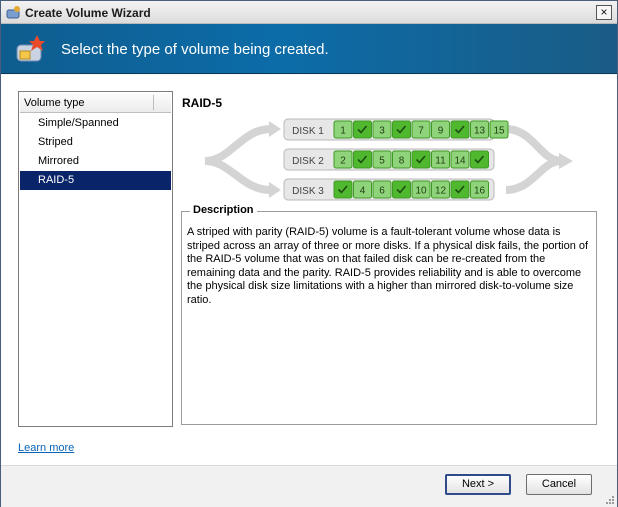  Describe the element at coordinates (275, 129) in the screenshot. I see `arrow-head-top` at that location.